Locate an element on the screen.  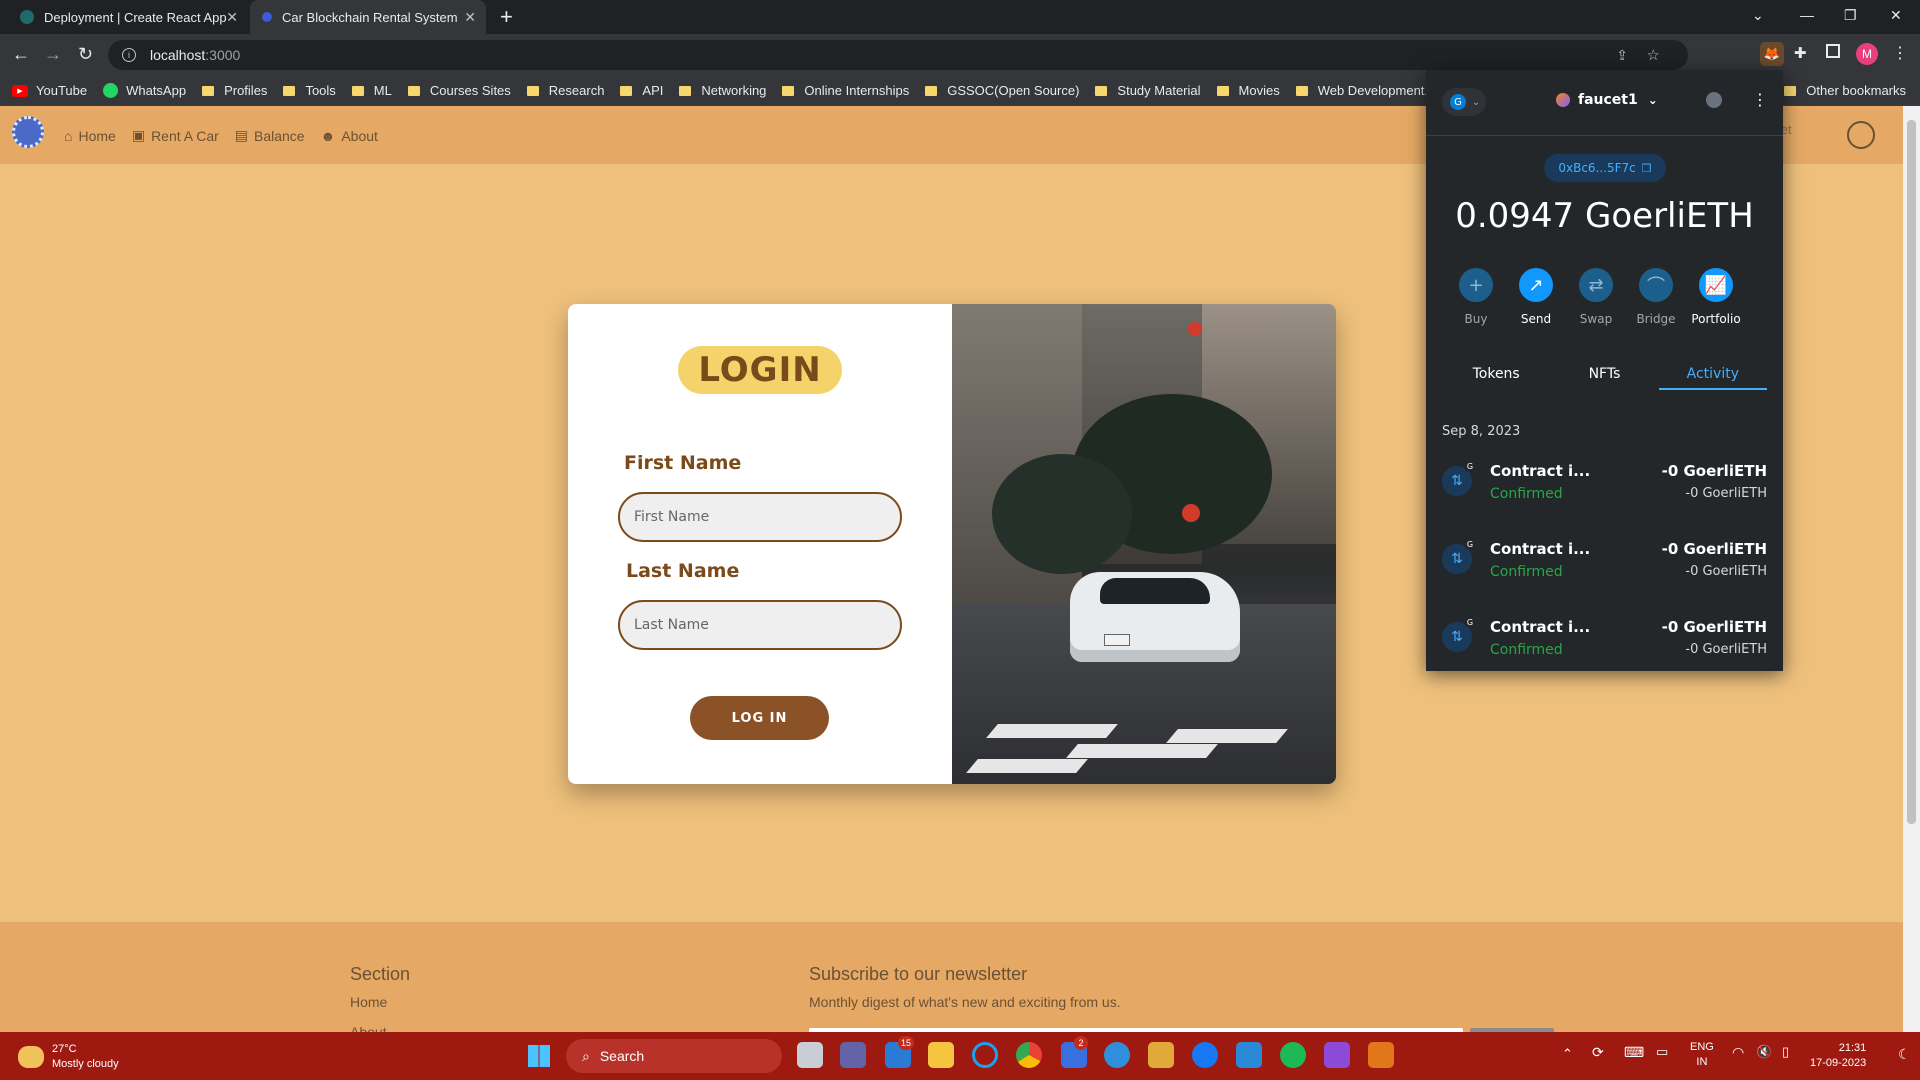
address-copy-button: 0xBc6...5F7c ❐ is located at coordinates (1605, 168).